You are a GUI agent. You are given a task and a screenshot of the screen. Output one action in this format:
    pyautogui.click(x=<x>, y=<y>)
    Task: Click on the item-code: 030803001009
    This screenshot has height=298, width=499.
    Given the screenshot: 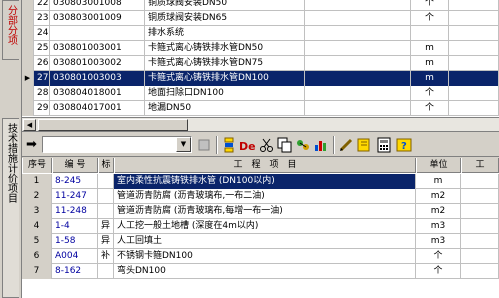 What is the action you would take?
    pyautogui.click(x=97, y=18)
    